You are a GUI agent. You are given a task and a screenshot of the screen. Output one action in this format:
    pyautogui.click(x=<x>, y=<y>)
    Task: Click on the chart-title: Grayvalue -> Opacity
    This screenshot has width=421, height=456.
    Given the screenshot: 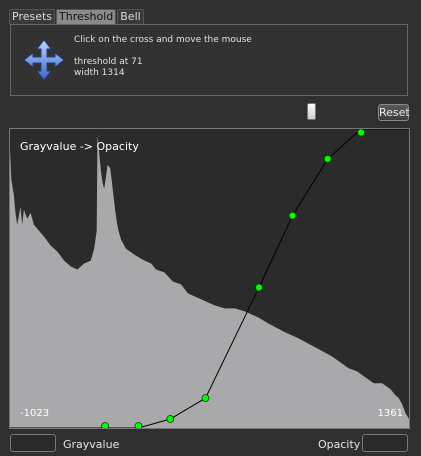 What is the action you would take?
    pyautogui.click(x=79, y=146)
    